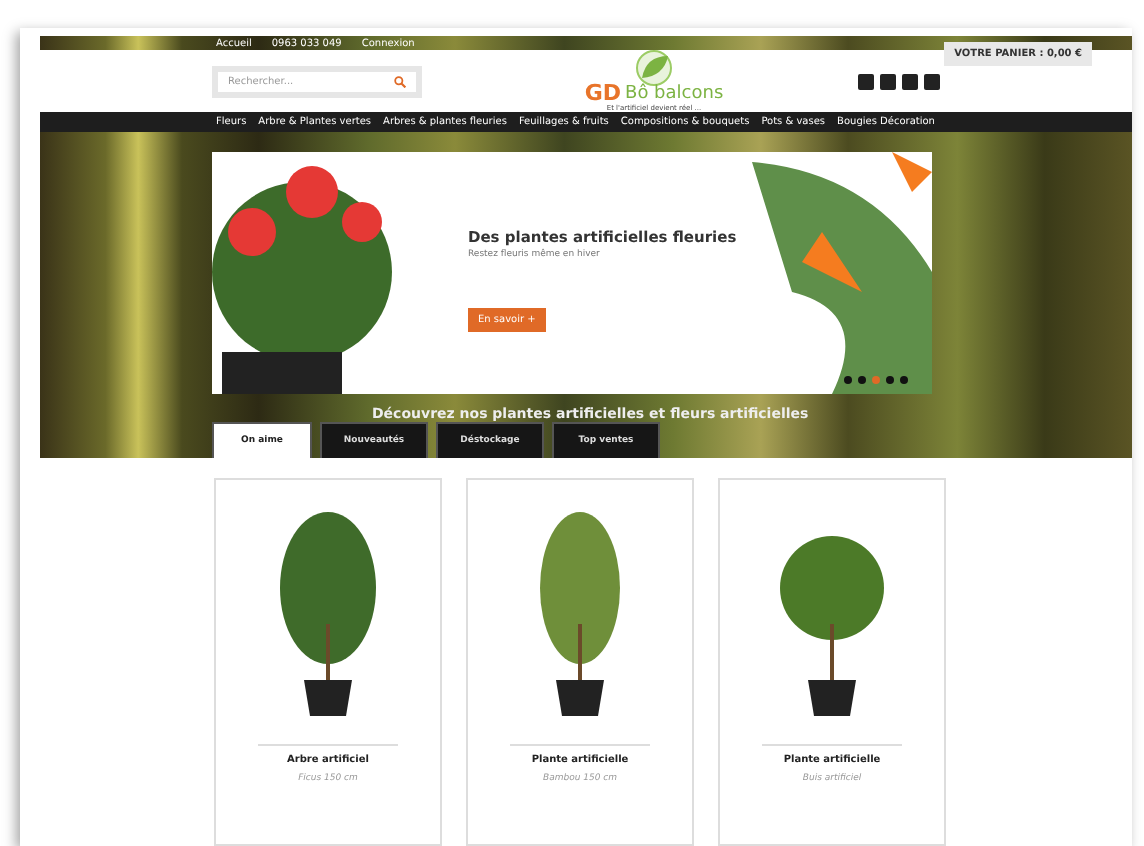  Describe the element at coordinates (603, 93) in the screenshot. I see `logo-initials: GD` at that location.